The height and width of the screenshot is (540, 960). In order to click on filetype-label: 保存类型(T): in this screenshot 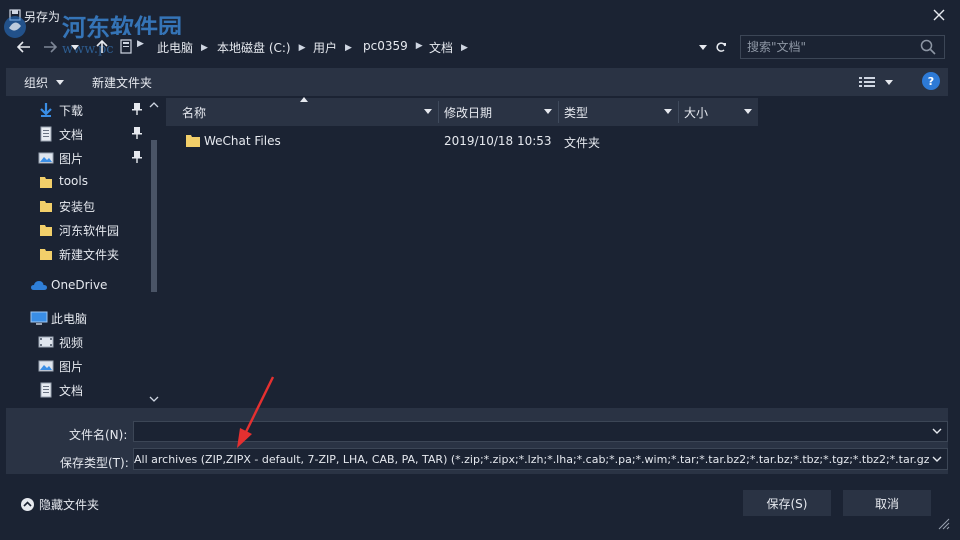, I will do `click(94, 463)`.